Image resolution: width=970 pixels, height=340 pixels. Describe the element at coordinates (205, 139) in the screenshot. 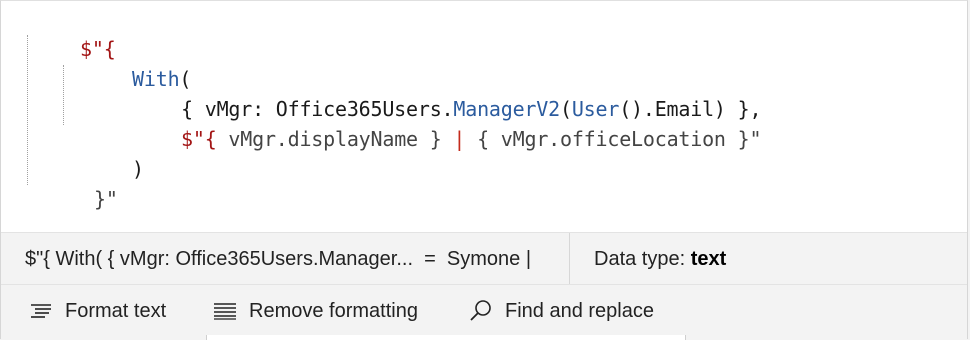

I see `inner-interp-open: $"{` at that location.